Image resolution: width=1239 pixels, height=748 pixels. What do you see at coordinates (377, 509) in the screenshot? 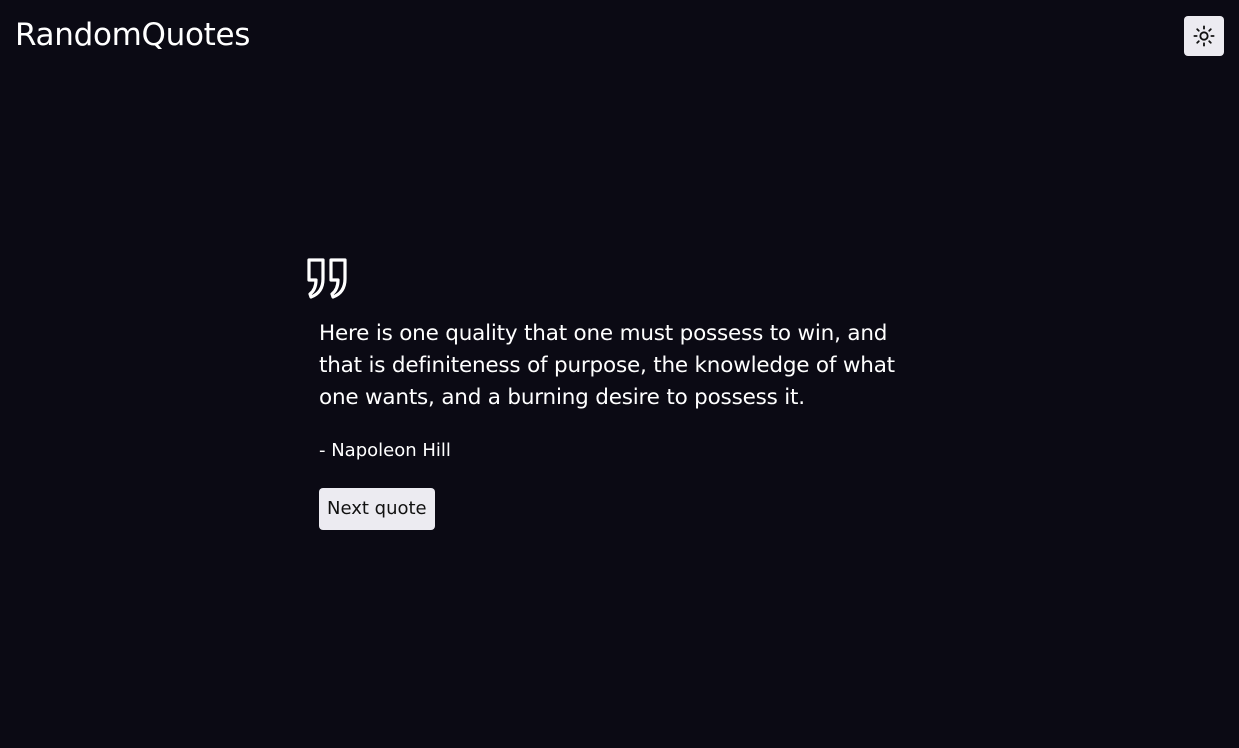
I see `next-quote-button: Next quote` at bounding box center [377, 509].